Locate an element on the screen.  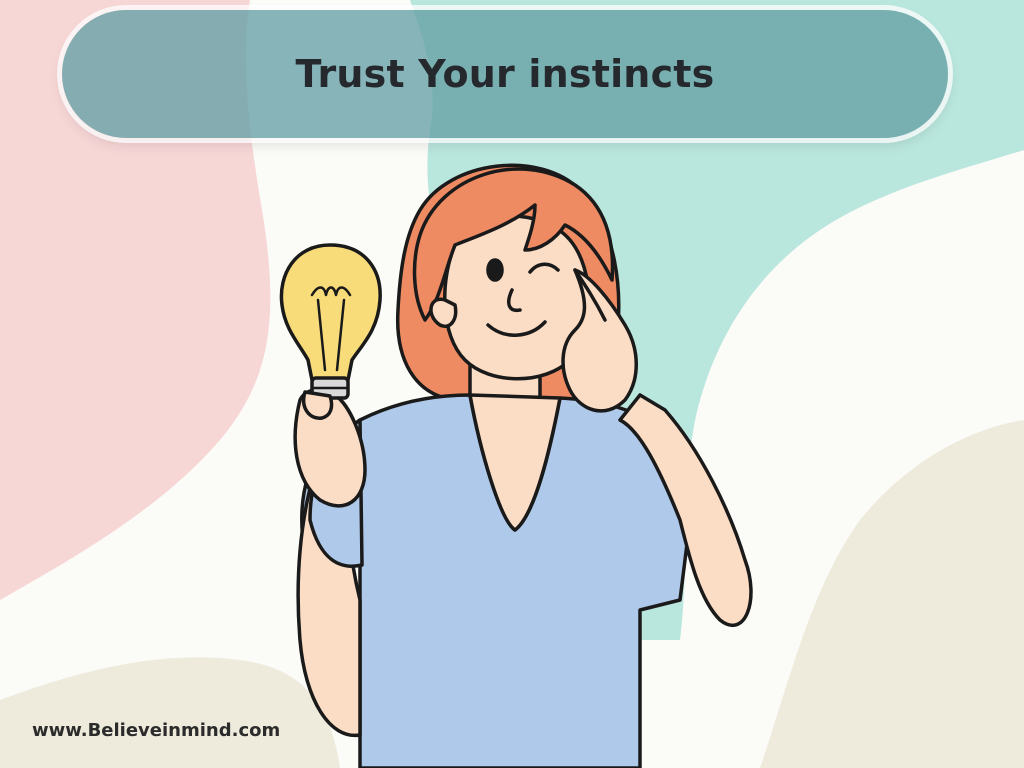
title-banner: Trust Your instincts is located at coordinates (505, 74).